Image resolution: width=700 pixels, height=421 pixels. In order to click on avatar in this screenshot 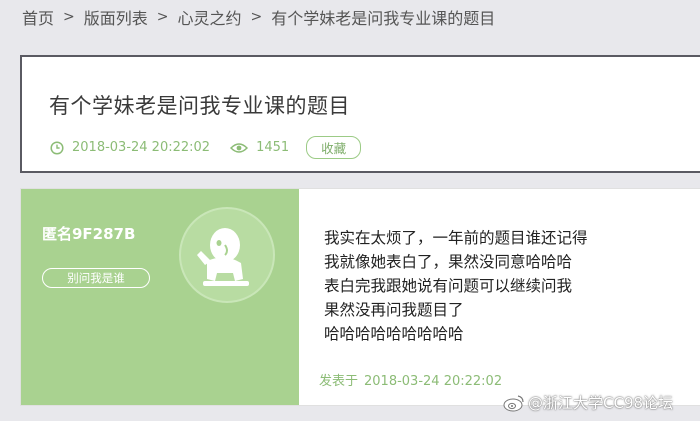, I will do `click(227, 255)`.